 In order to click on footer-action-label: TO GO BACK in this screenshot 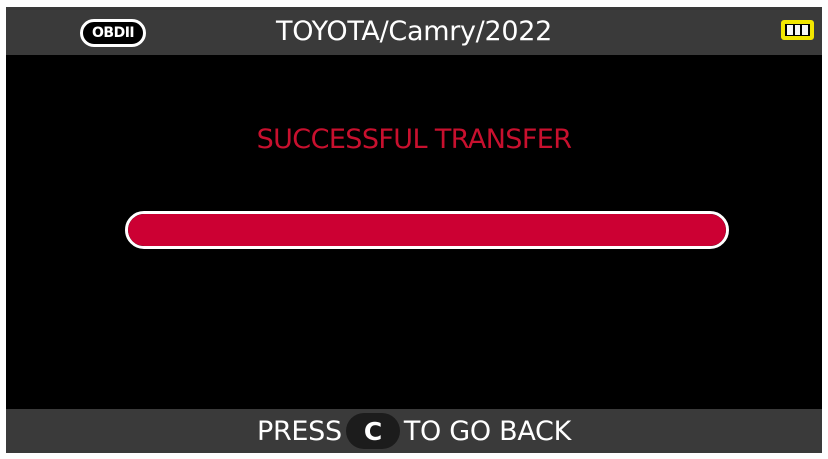, I will do `click(487, 431)`.